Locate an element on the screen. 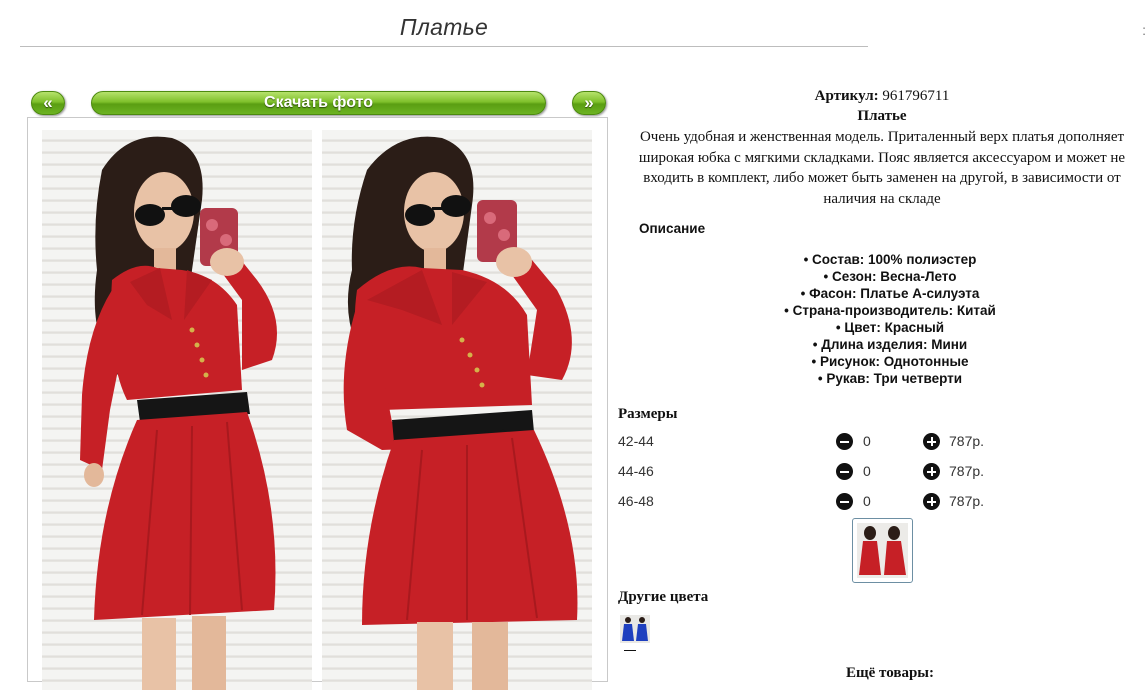 This screenshot has height=690, width=1146. product-name: Платье is located at coordinates (882, 116).